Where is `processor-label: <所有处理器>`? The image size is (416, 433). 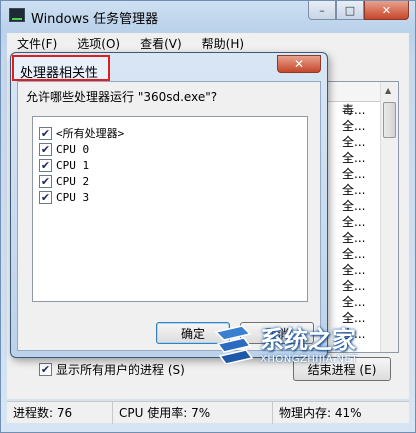 processor-label: <所有处理器> is located at coordinates (90, 133).